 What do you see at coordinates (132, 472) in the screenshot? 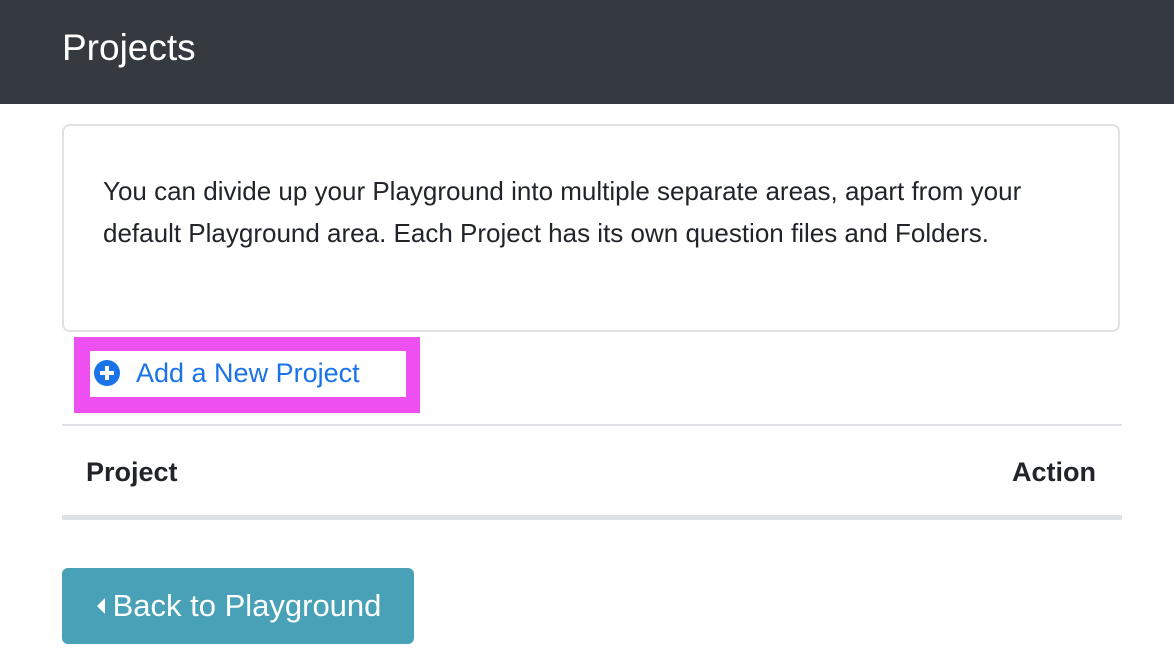
I see `column-header-project: Project` at bounding box center [132, 472].